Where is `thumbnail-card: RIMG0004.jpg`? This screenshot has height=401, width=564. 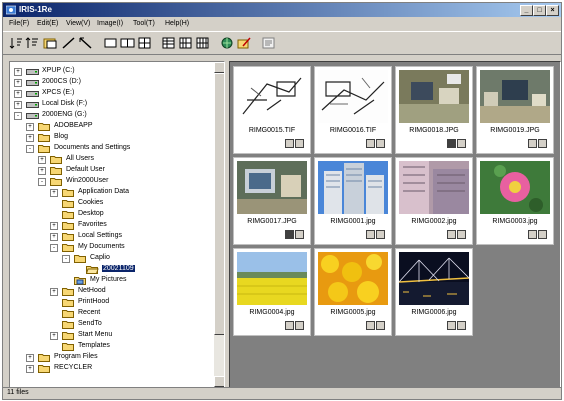 thumbnail-card: RIMG0004.jpg is located at coordinates (272, 292).